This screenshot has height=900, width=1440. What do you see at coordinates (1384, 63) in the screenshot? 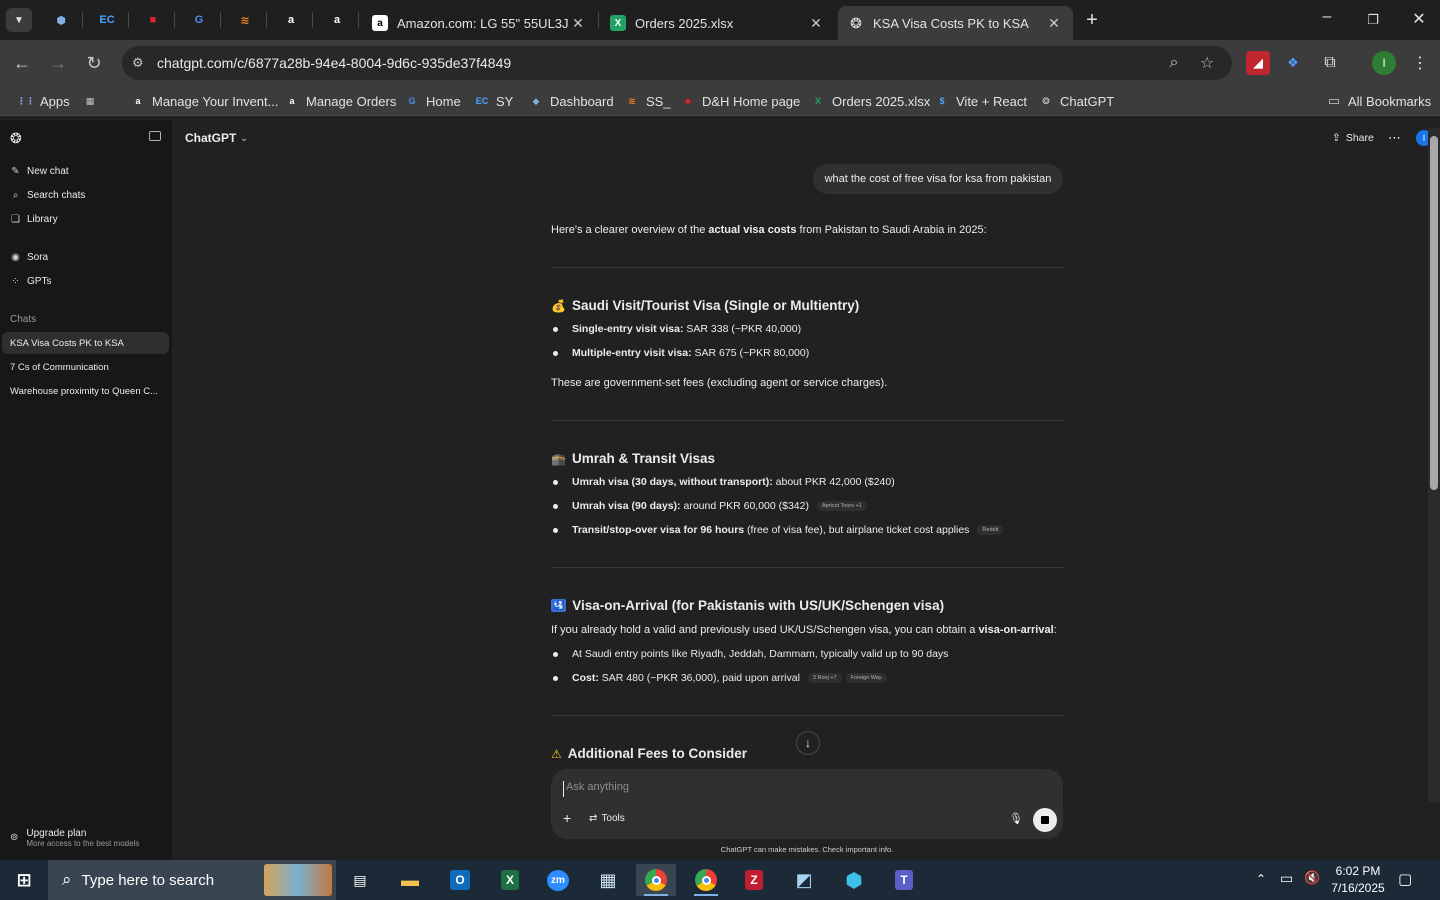
I see `profile-avatar: I` at bounding box center [1384, 63].